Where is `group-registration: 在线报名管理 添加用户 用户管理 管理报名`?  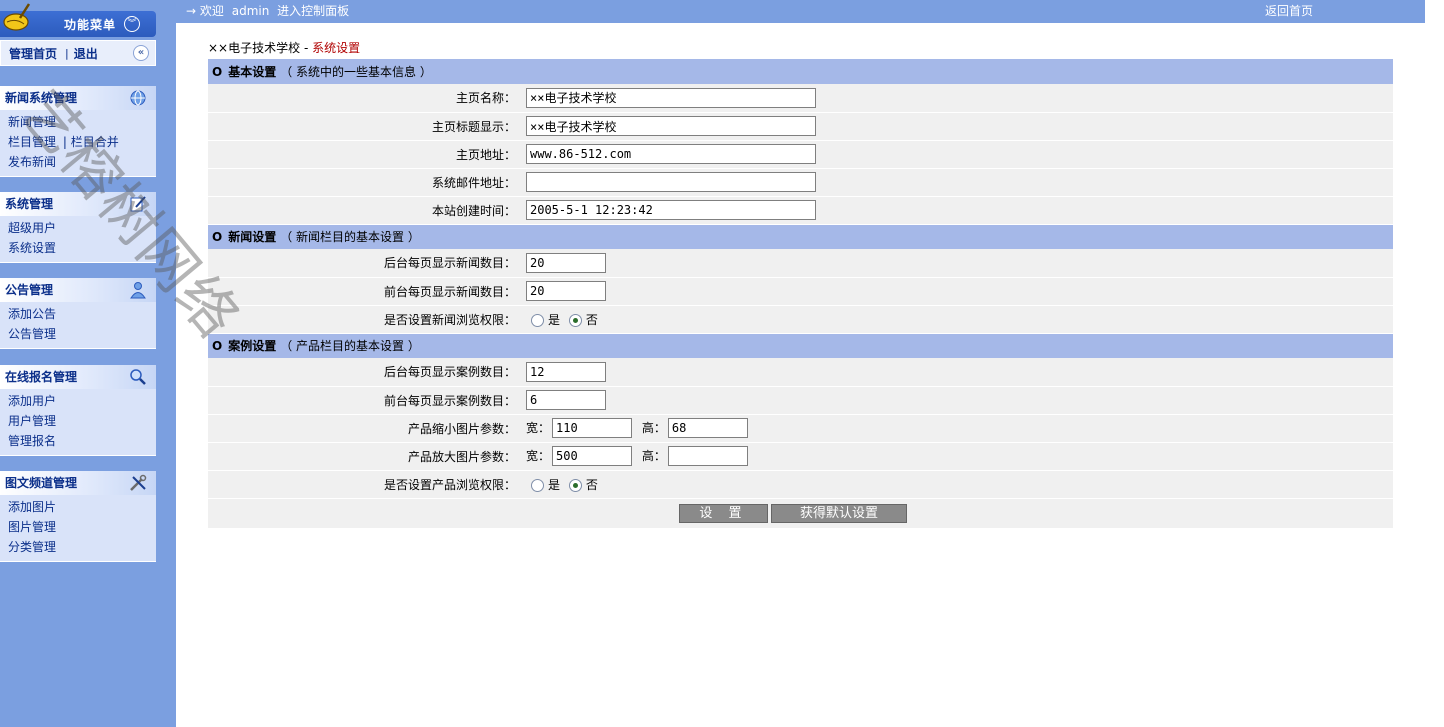 group-registration: 在线报名管理 添加用户 用户管理 管理报名 is located at coordinates (78, 410).